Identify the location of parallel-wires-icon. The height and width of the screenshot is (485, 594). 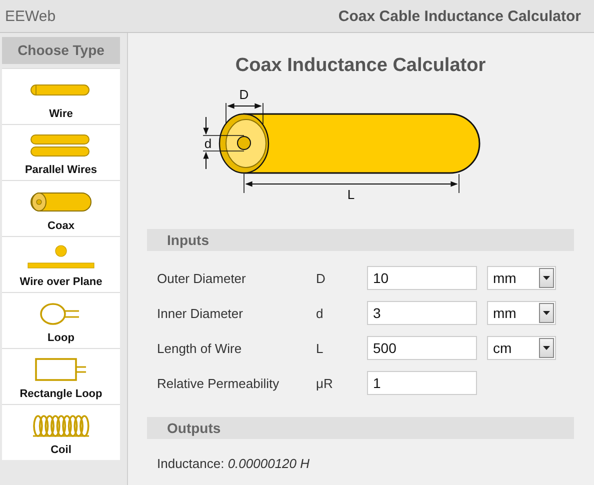
(61, 146).